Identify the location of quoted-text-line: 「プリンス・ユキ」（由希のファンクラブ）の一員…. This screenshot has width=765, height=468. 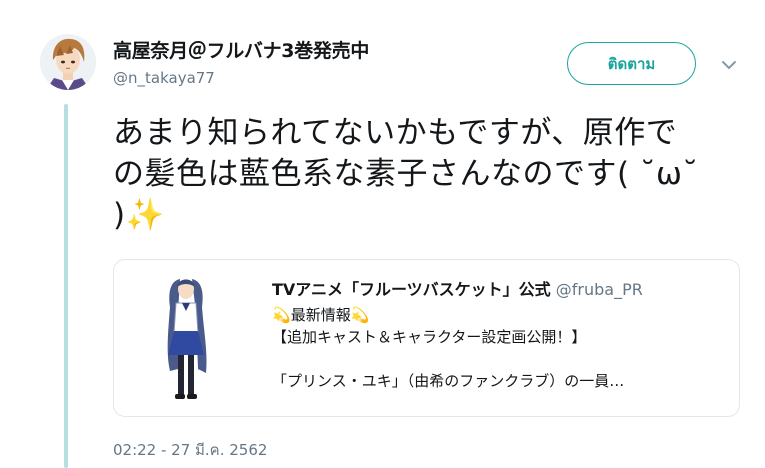
(448, 381).